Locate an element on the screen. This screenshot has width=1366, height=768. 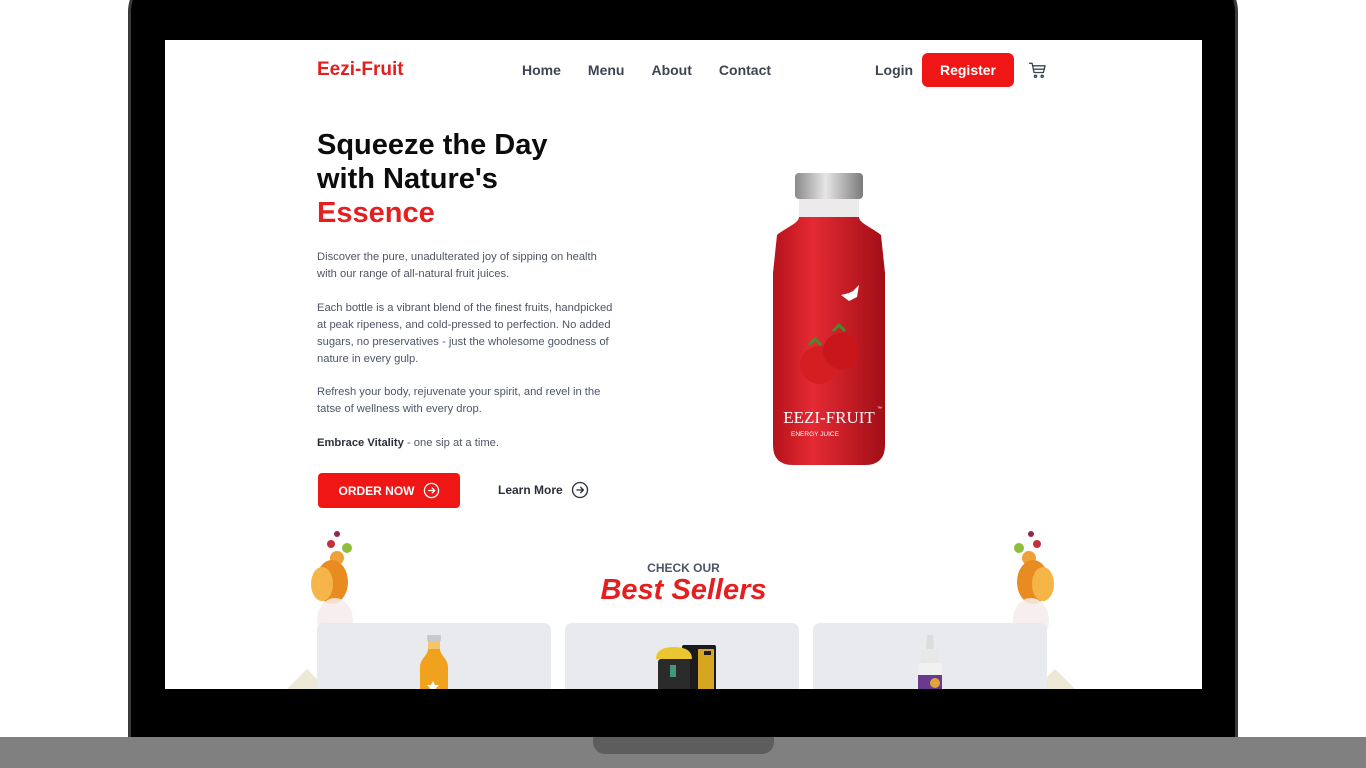
bottle-brand-text: EEZI-FRUIT is located at coordinates (829, 417).